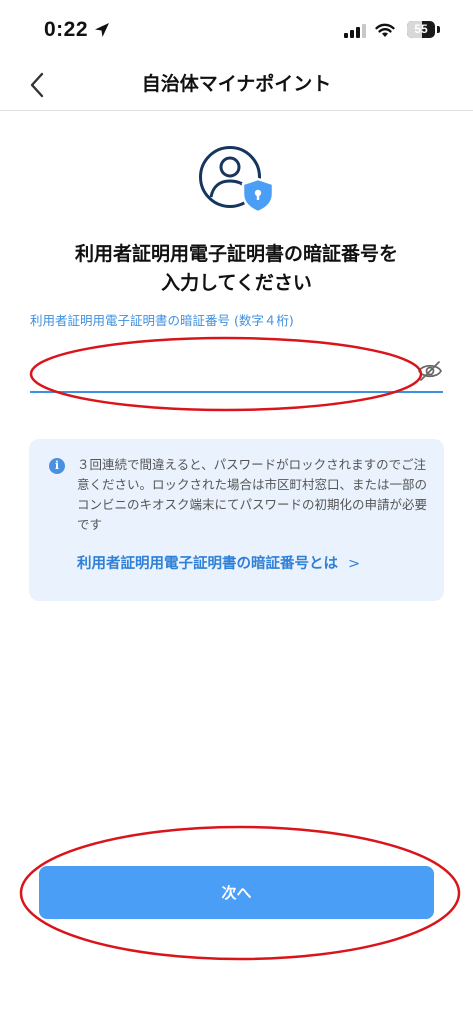 The height and width of the screenshot is (1024, 473). I want to click on page-title: 自治体マイナポイント, so click(236, 84).